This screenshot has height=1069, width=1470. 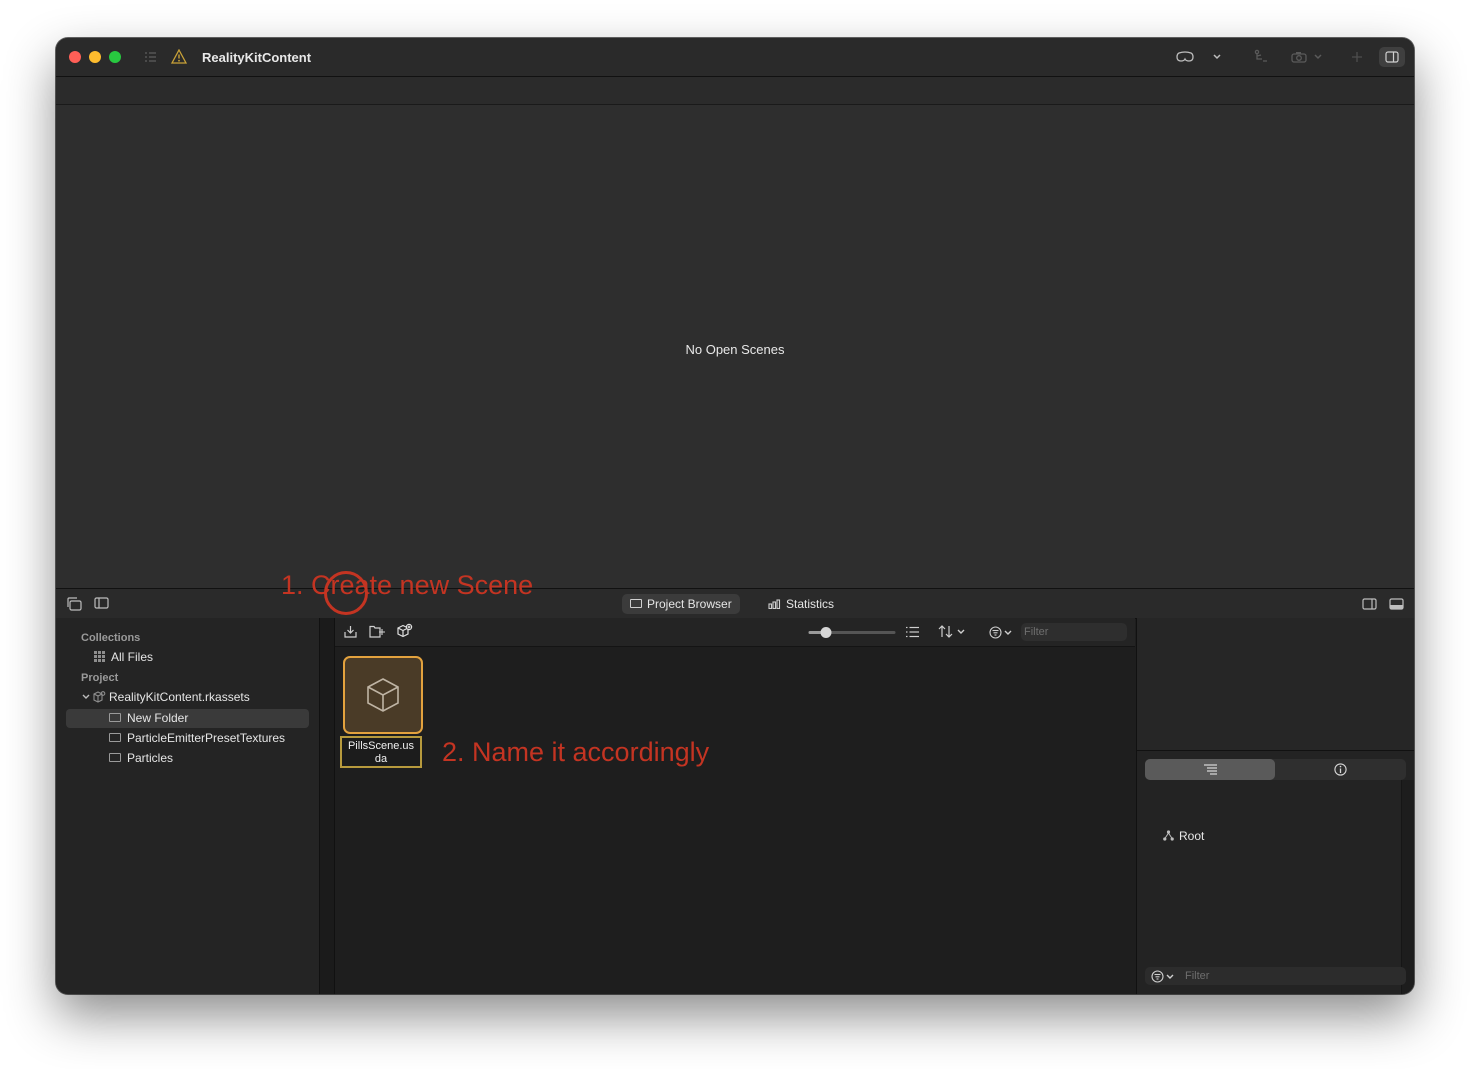 I want to click on sidebar-list-icon, so click(x=150, y=57).